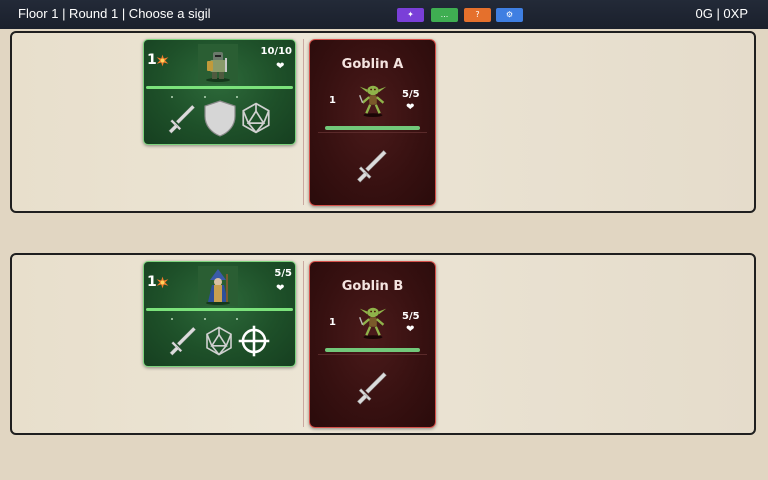 Image resolution: width=768 pixels, height=480 pixels. What do you see at coordinates (372, 122) in the screenshot?
I see `enemy-card-goblin-a: Goblin A 1 5/5 ❤` at bounding box center [372, 122].